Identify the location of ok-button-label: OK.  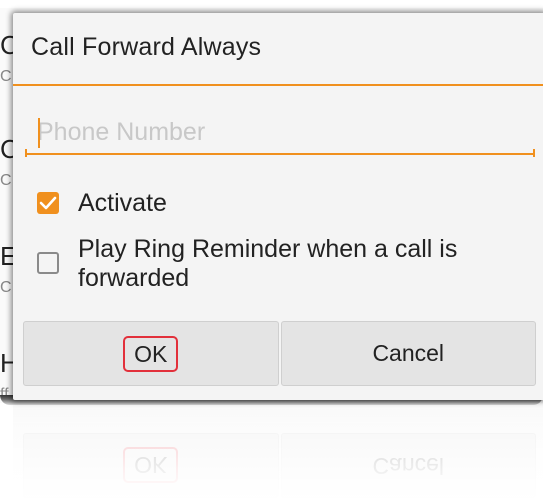
(151, 353).